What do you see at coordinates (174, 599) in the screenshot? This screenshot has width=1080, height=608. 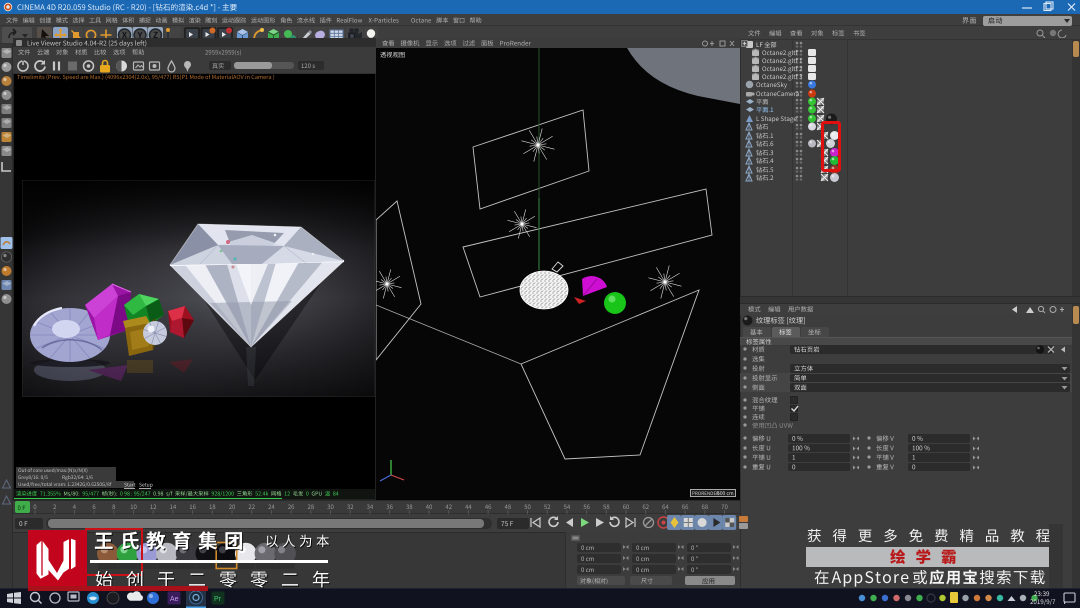 I see `svg-text: Ae` at bounding box center [174, 599].